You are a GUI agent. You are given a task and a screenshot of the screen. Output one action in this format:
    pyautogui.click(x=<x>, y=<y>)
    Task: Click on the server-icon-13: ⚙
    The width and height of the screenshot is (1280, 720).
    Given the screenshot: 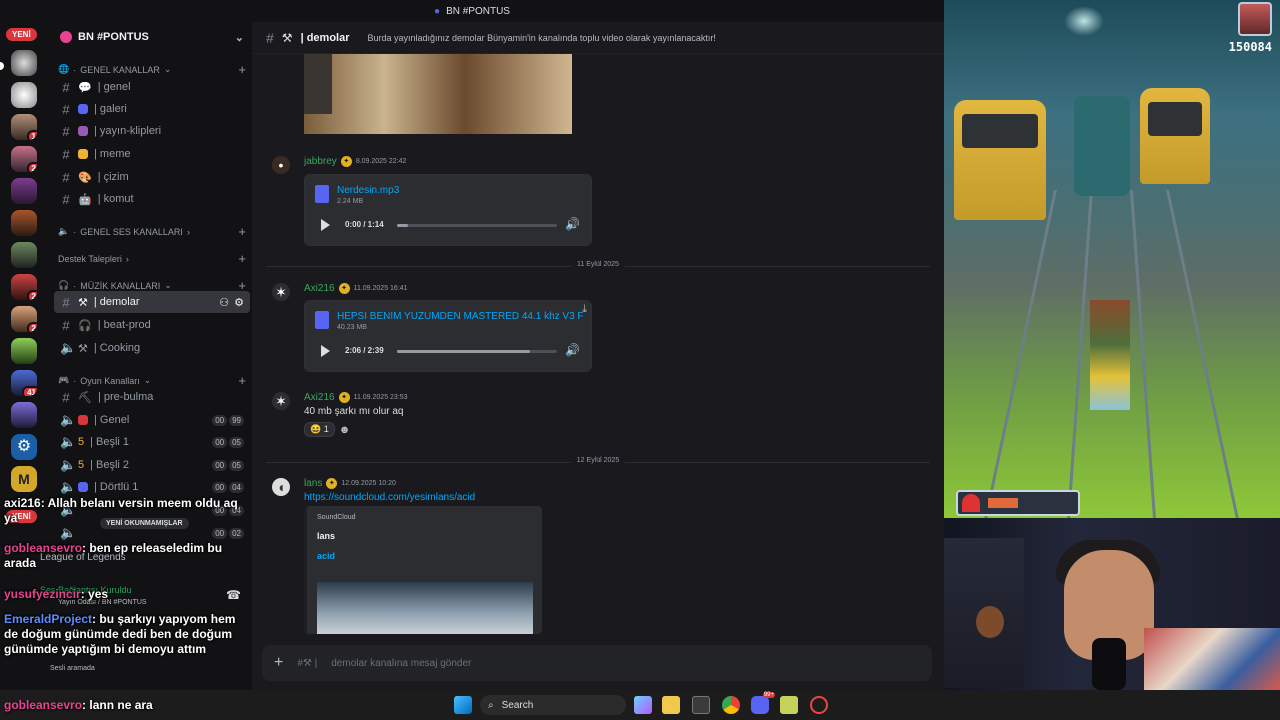 What is the action you would take?
    pyautogui.click(x=24, y=447)
    